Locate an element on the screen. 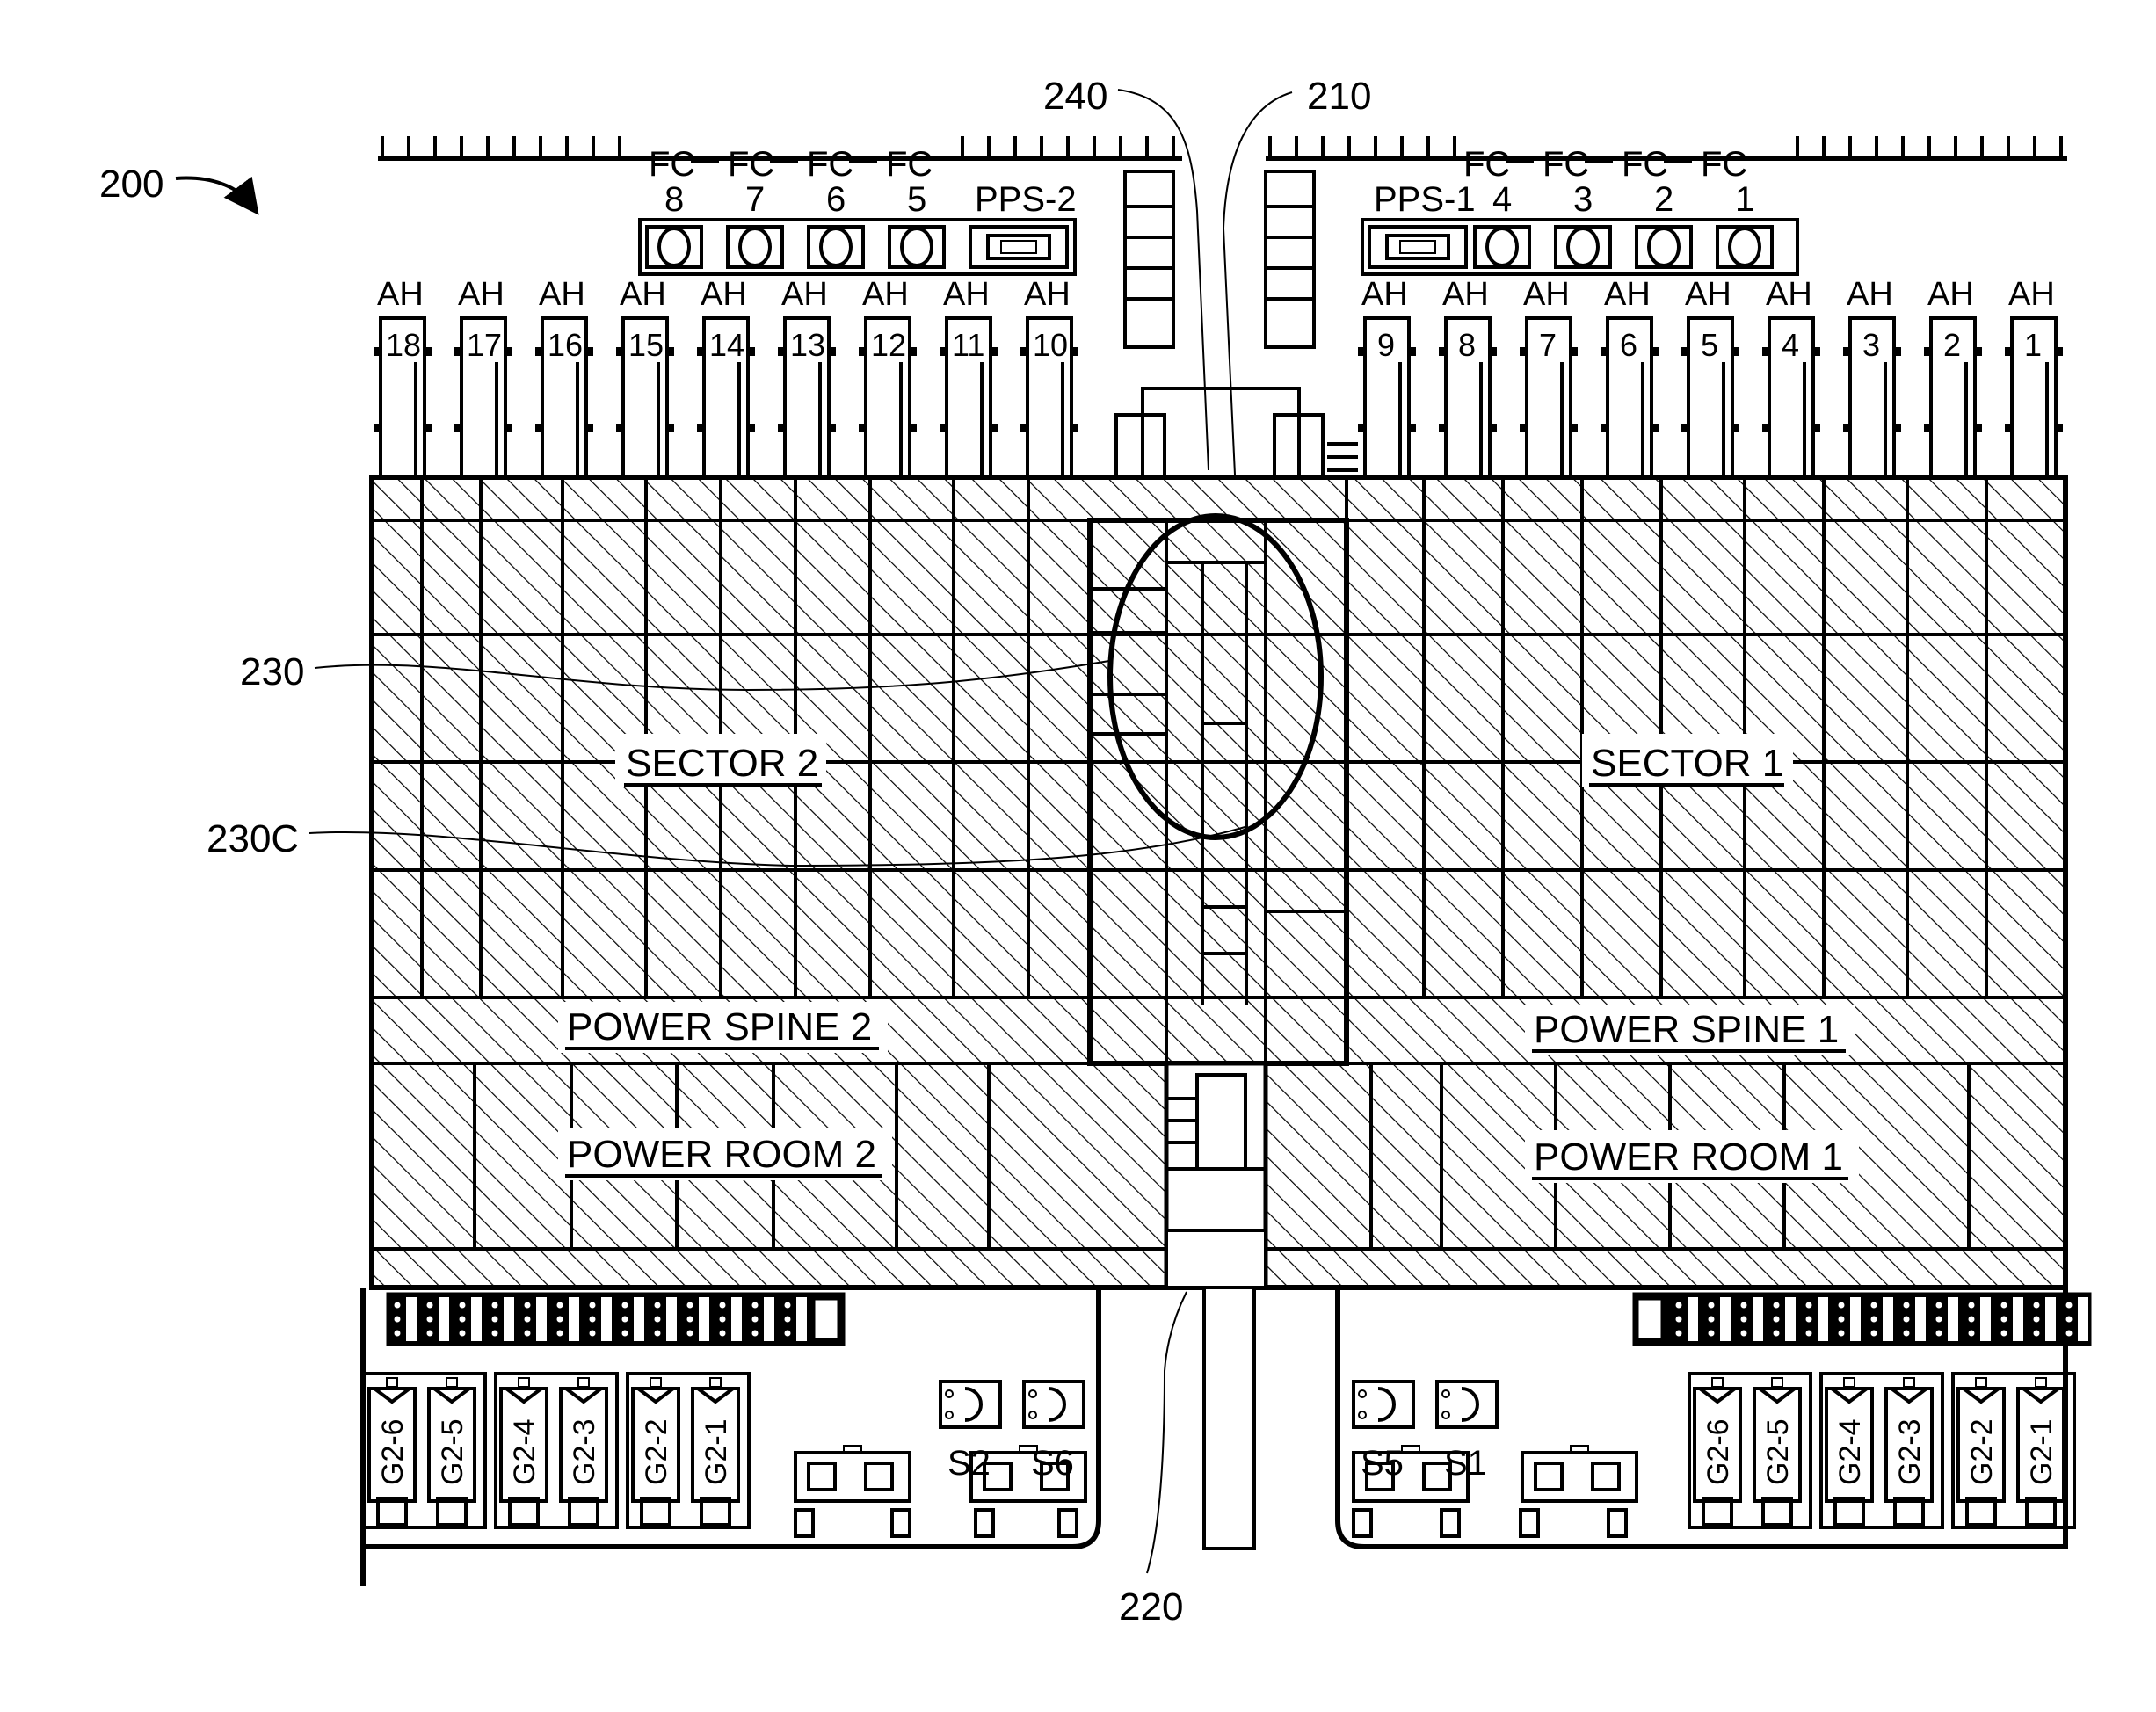 Image resolution: width=2156 pixels, height=1712 pixels. generator-label: G2-3 is located at coordinates (1910, 1451).